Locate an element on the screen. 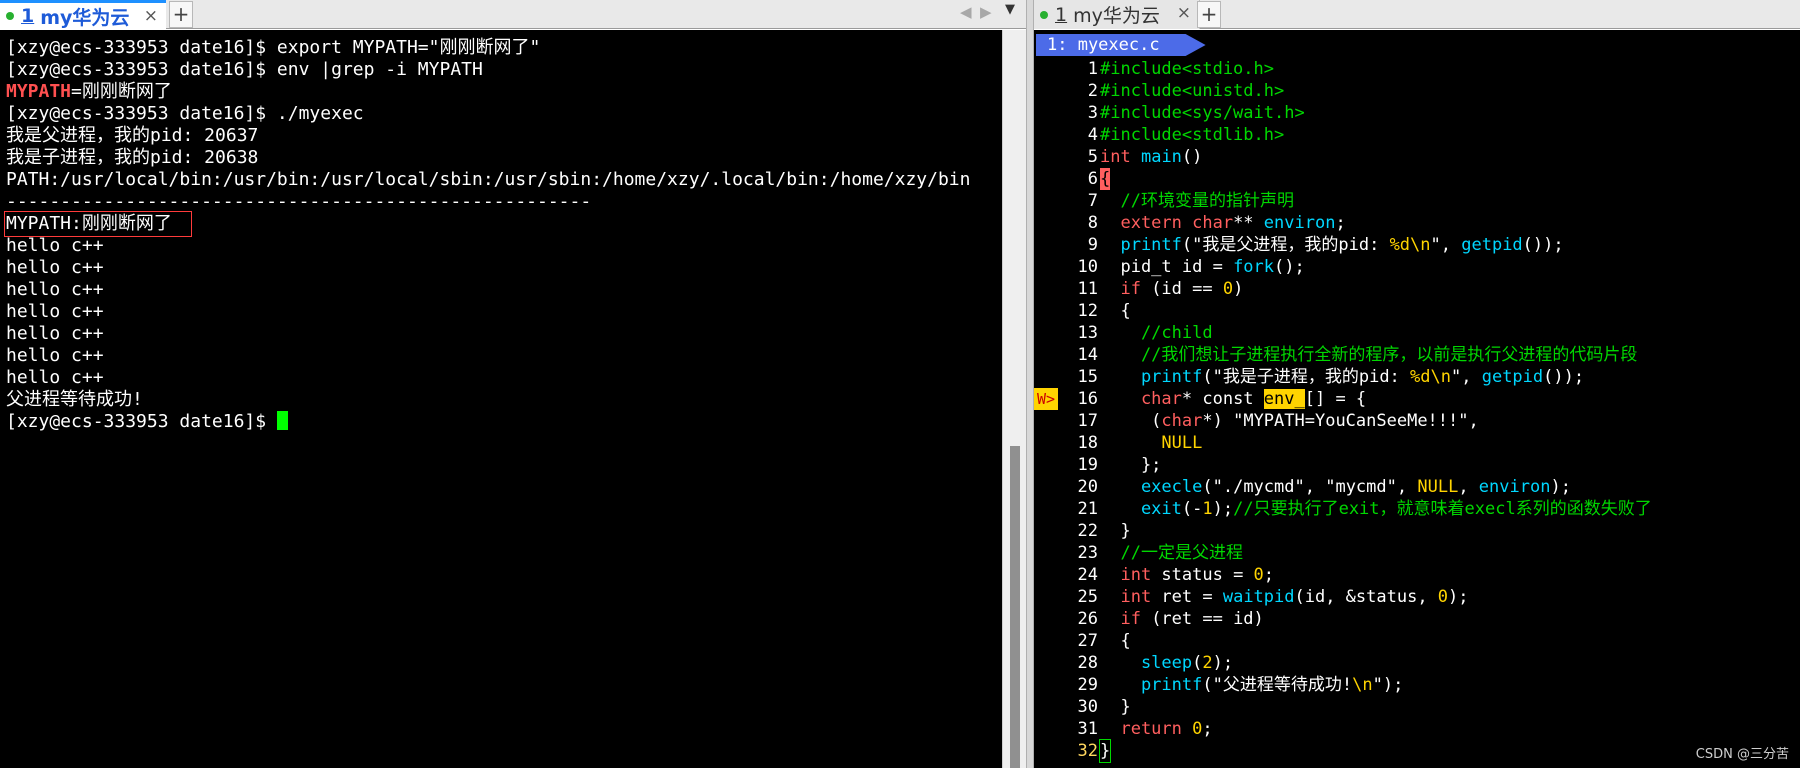 The height and width of the screenshot is (768, 1800). code-line: 24 int status = 0; is located at coordinates (1417, 575).